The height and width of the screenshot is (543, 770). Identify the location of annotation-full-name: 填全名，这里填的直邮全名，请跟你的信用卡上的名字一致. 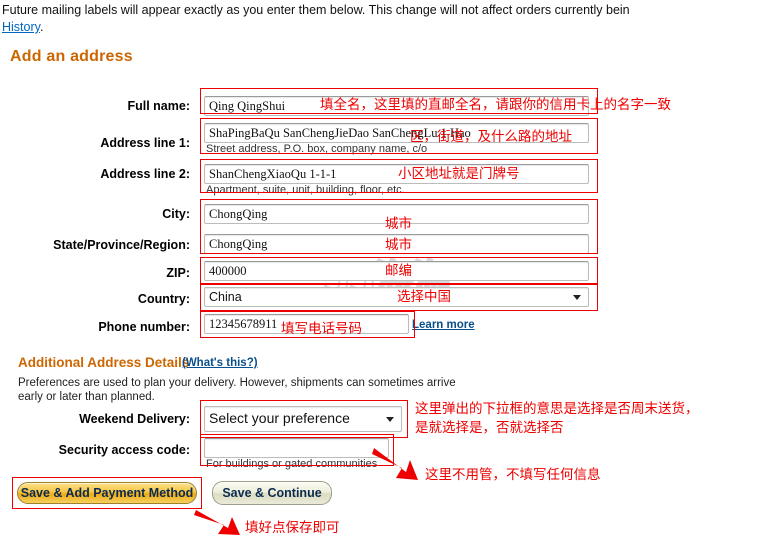
(495, 105).